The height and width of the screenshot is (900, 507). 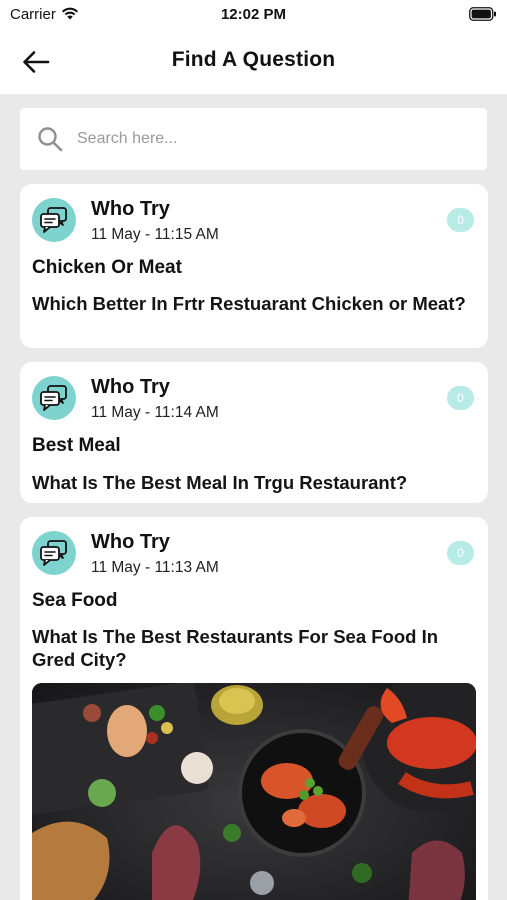 What do you see at coordinates (107, 267) in the screenshot?
I see `question-title: Chicken Or Meat` at bounding box center [107, 267].